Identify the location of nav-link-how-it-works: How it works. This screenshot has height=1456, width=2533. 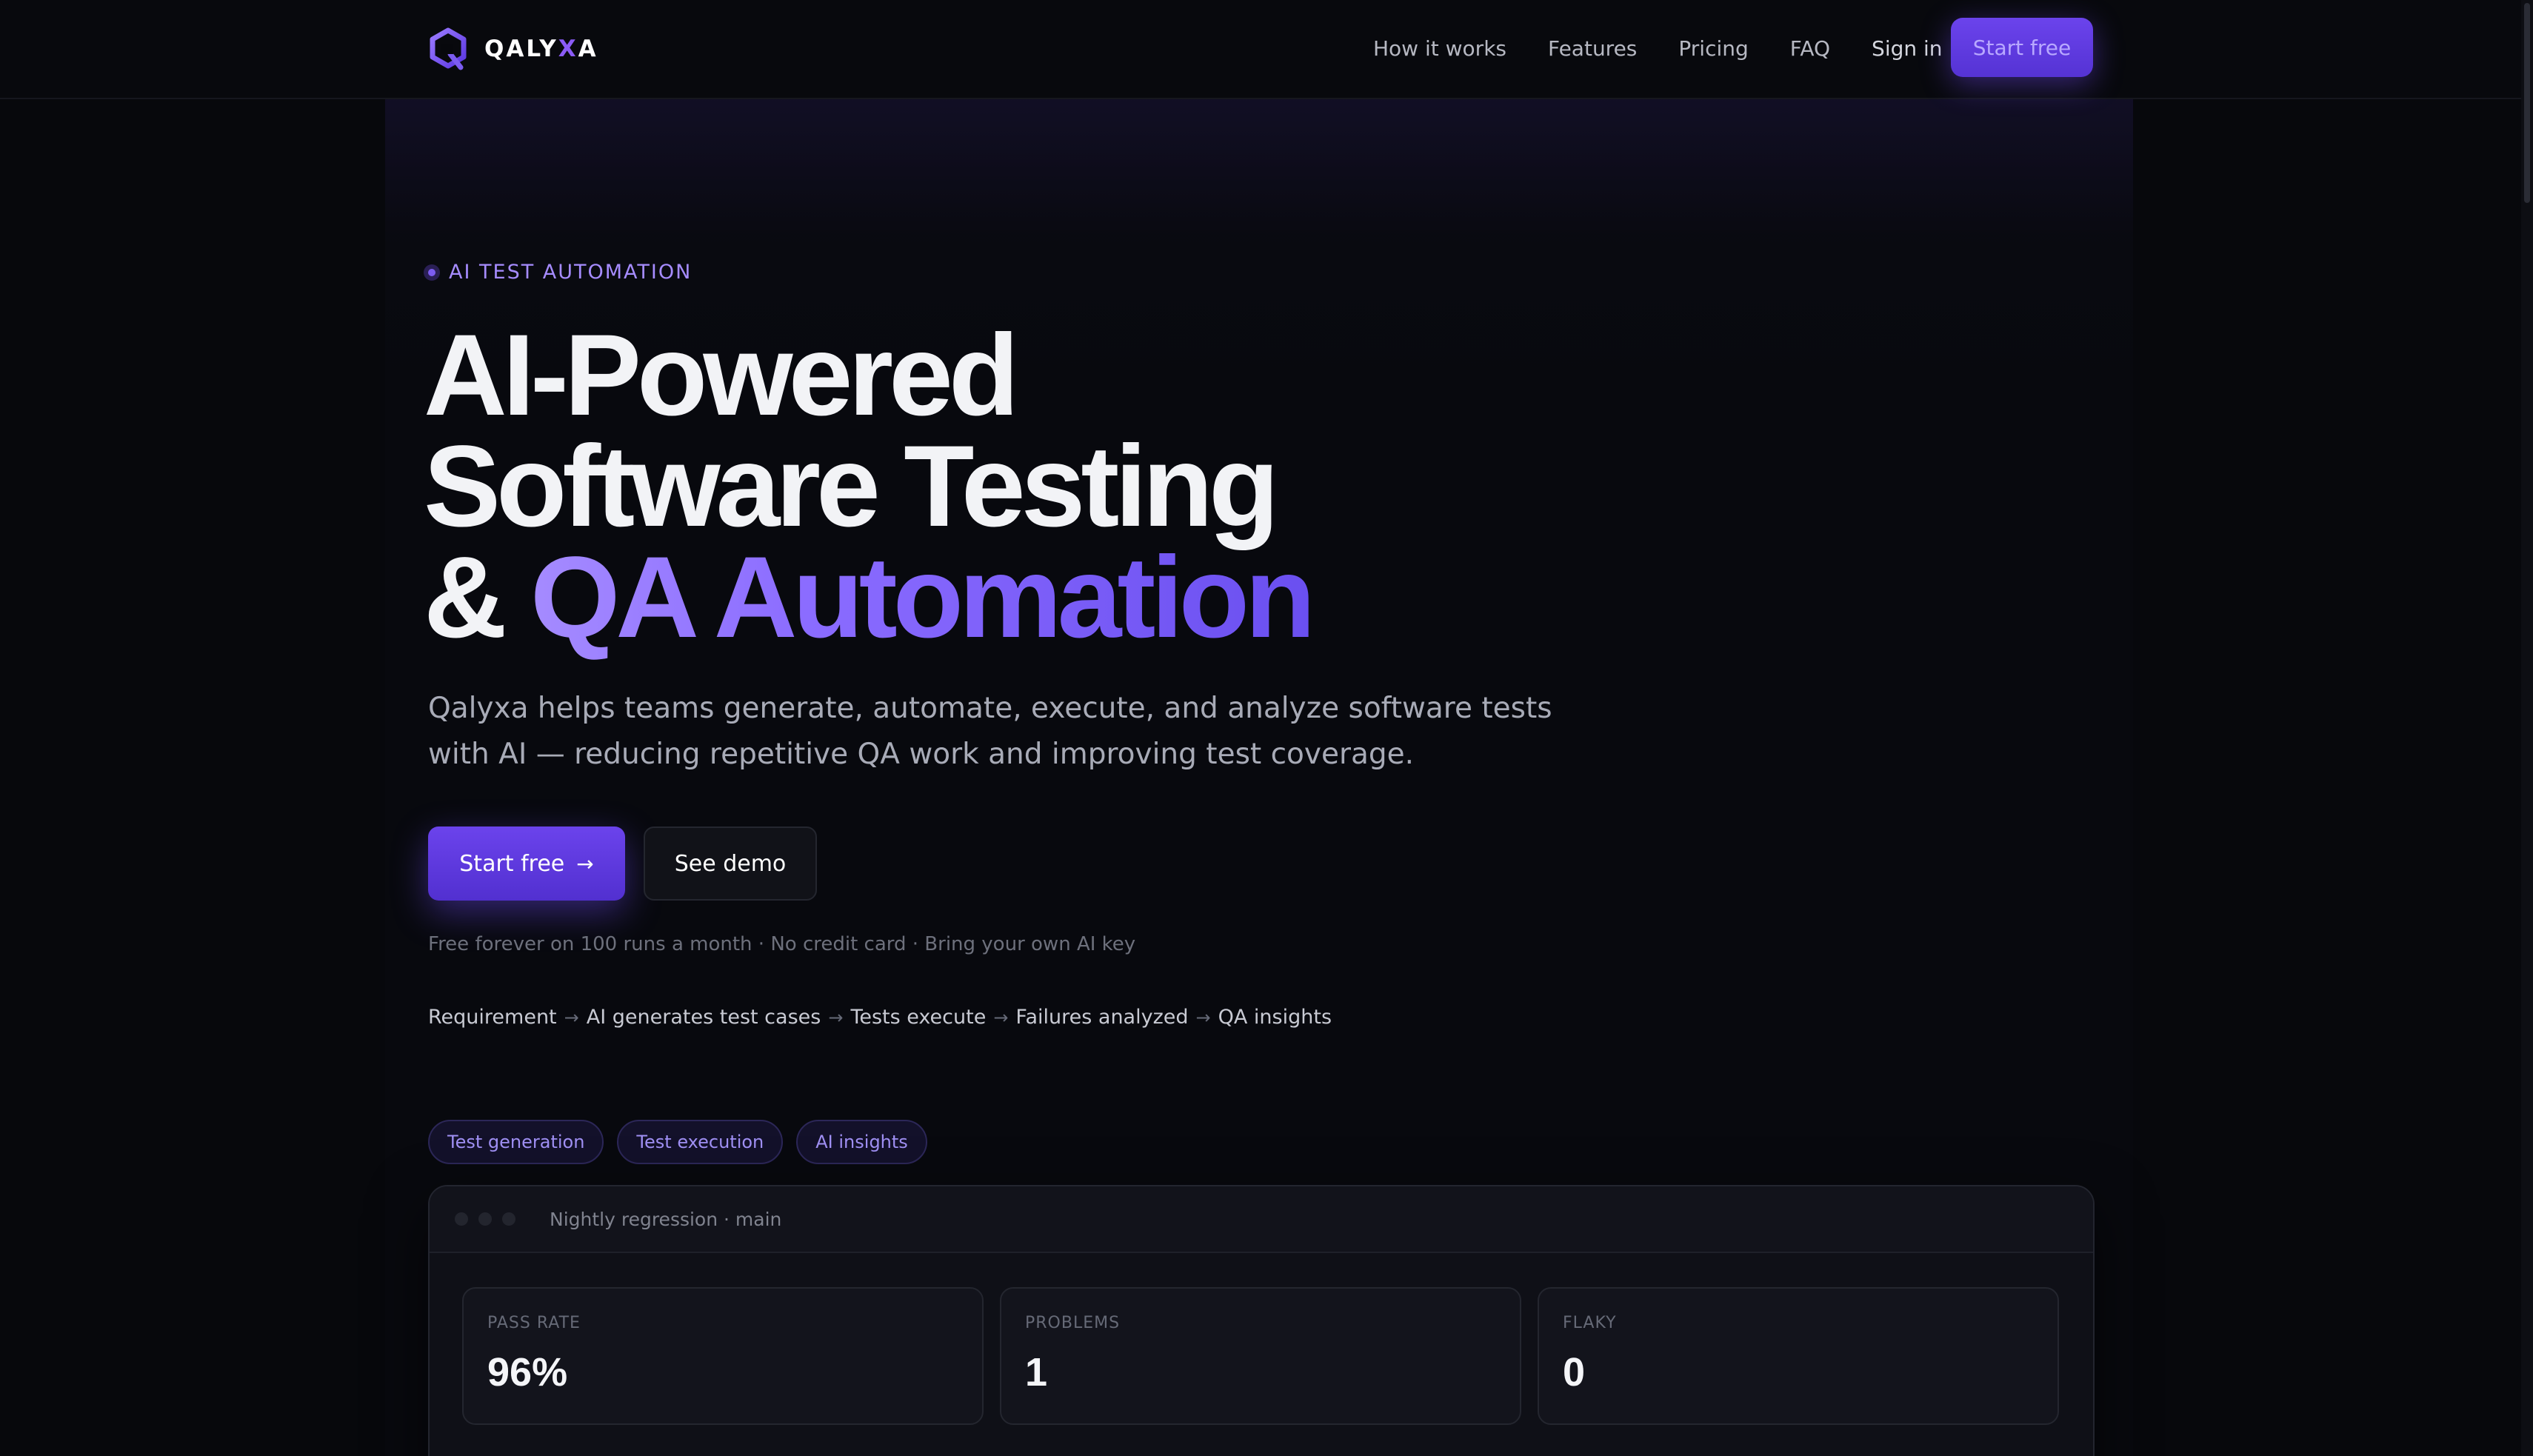
(1439, 48).